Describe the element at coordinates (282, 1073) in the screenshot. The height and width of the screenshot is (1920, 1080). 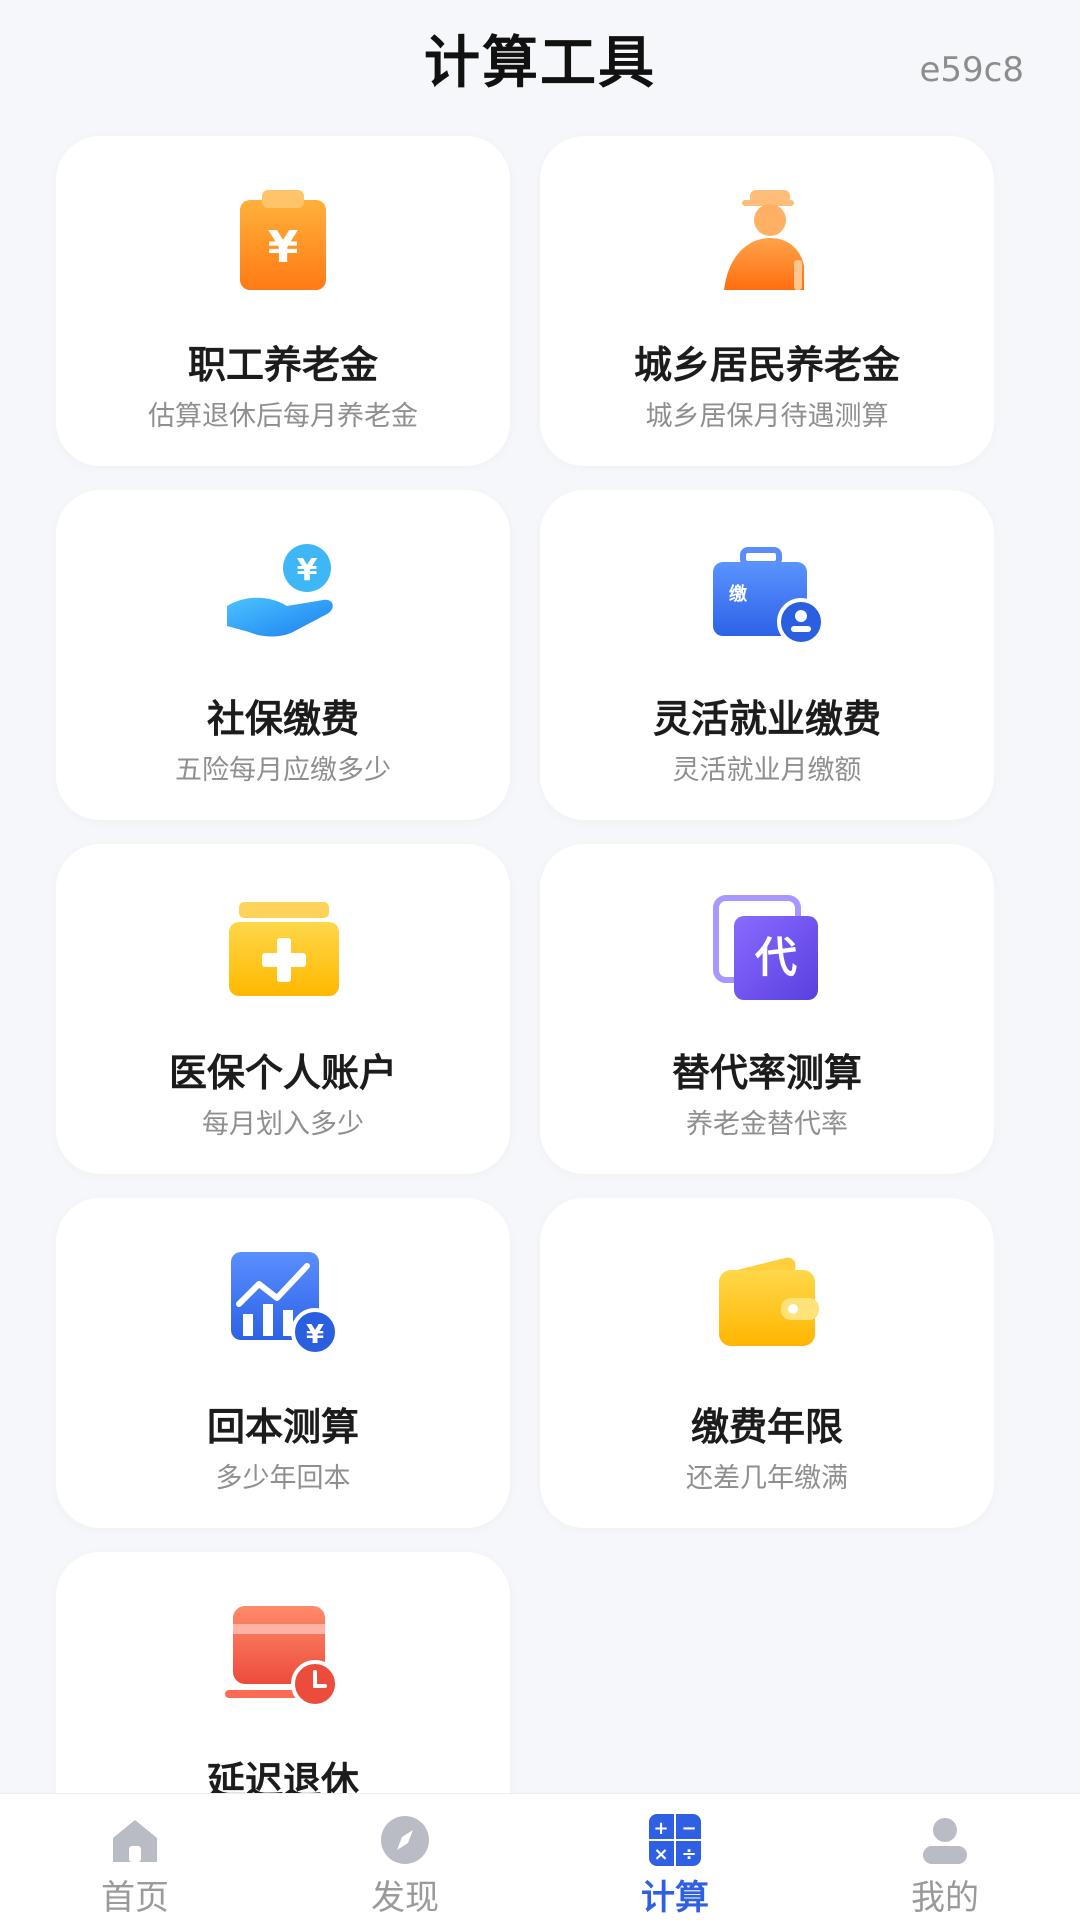
I see `tool-title: 医保个人账户` at that location.